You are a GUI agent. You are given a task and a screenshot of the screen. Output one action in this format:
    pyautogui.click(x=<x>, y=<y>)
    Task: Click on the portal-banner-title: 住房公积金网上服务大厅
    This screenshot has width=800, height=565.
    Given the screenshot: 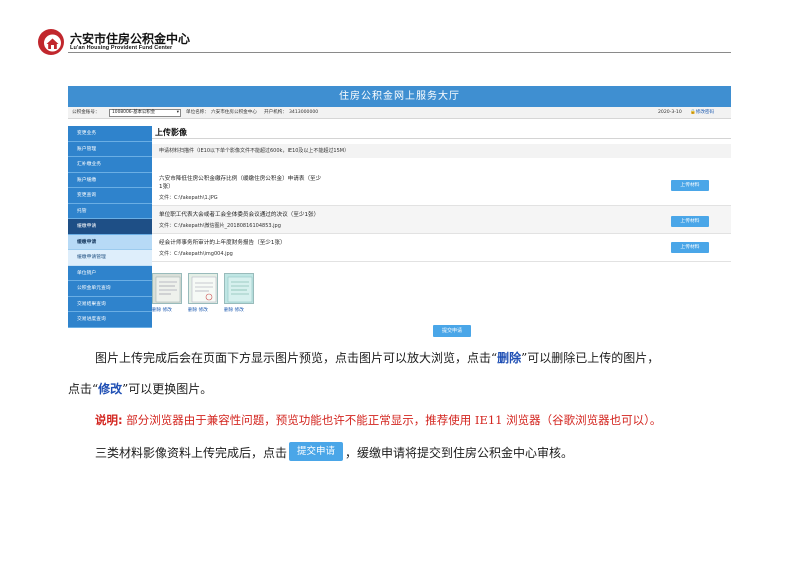 What is the action you would take?
    pyautogui.click(x=399, y=96)
    